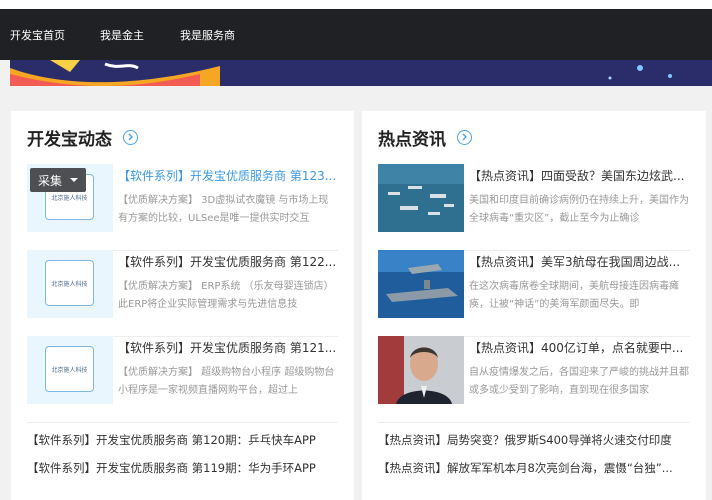 This screenshot has height=500, width=712. Describe the element at coordinates (122, 35) in the screenshot. I see `nav-item-sponsor: 我是金主` at that location.